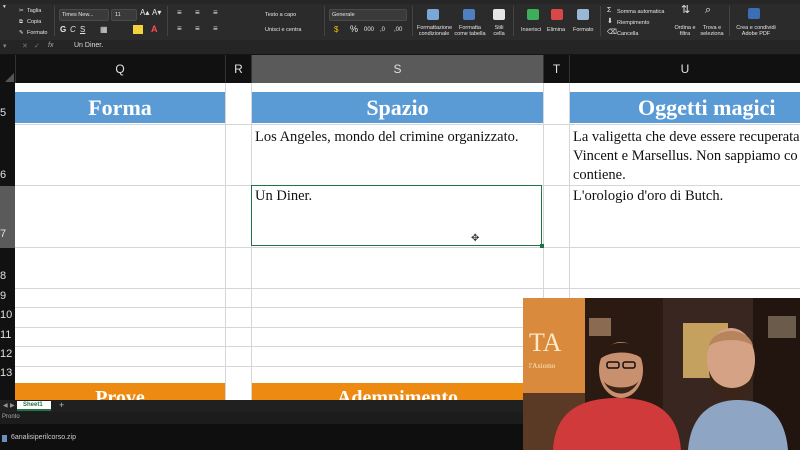  What do you see at coordinates (82, 30) in the screenshot?
I see `underline-icon: S` at bounding box center [82, 30].